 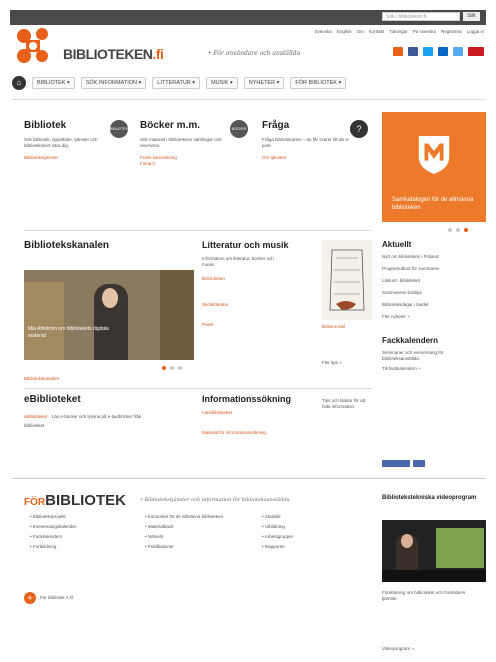 I want to click on nav-item-for-bibliotek: FÖR BIBLIOTEK ▾, so click(x=318, y=83).